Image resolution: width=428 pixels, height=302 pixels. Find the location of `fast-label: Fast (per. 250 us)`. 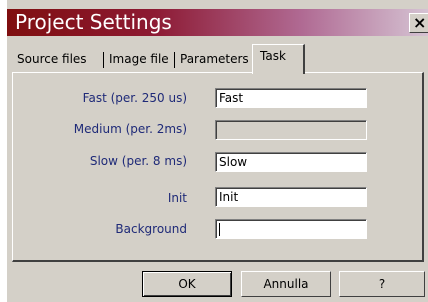

fast-label: Fast (per. 250 us) is located at coordinates (134, 98).